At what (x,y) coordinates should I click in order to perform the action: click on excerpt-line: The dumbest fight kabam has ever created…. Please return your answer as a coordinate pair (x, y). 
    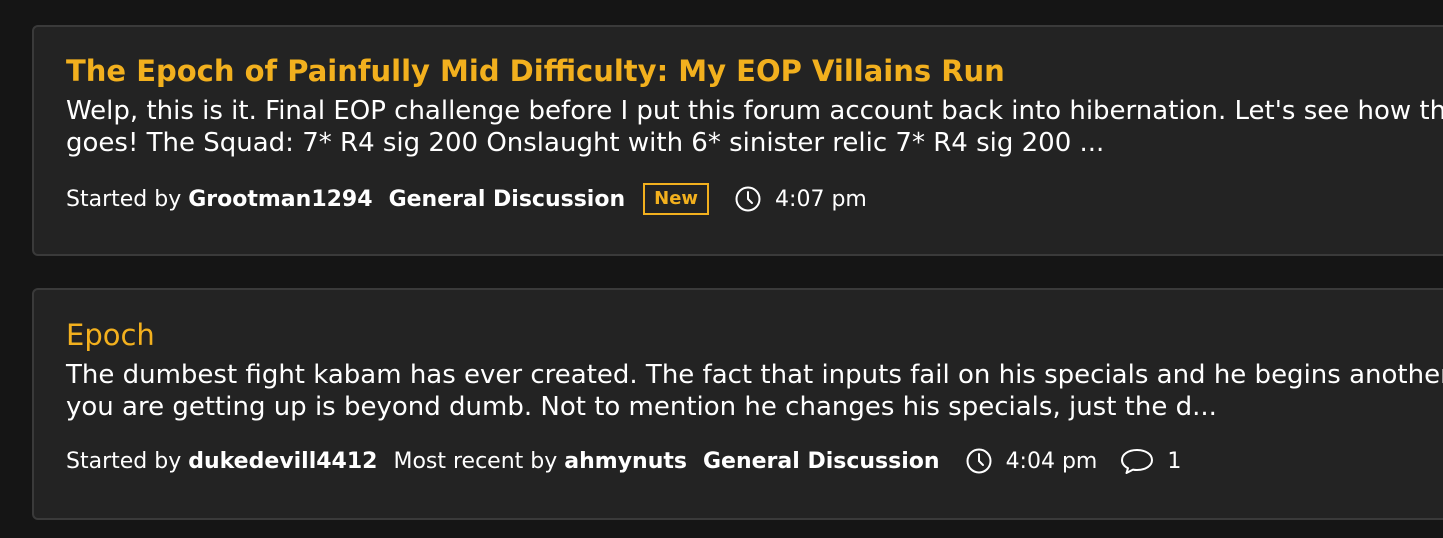
    Looking at the image, I should click on (754, 375).